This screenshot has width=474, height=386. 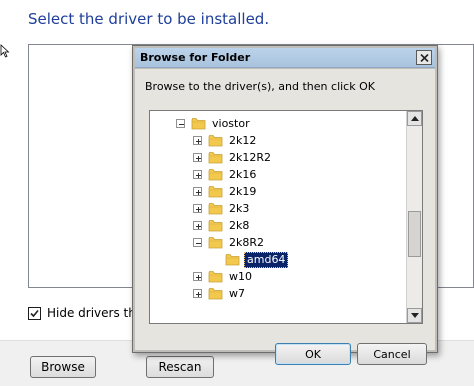 I want to click on tree-item-label: 2k16, so click(x=243, y=174).